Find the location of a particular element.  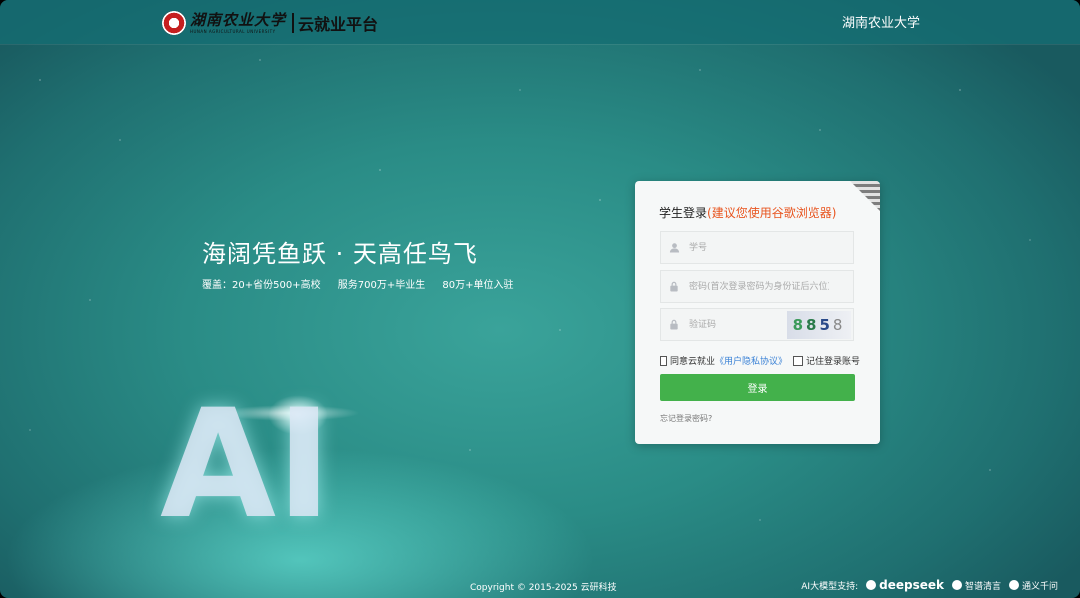

copyright-text: Copyright © 2015-2025 云研科技 is located at coordinates (543, 588).